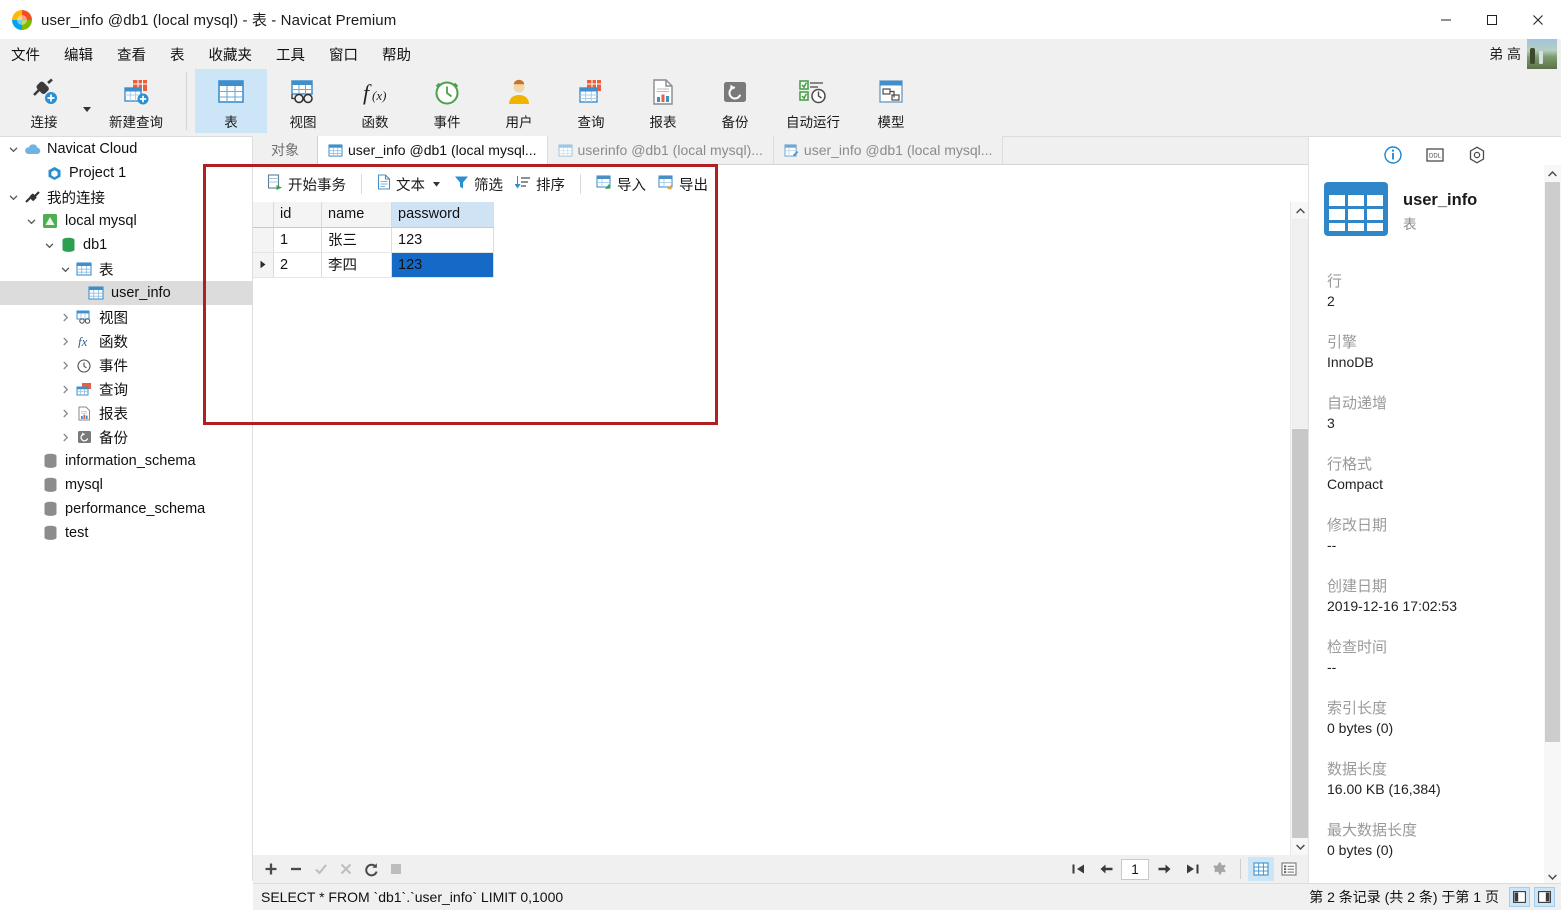 This screenshot has height=910, width=1561. Describe the element at coordinates (126, 221) in the screenshot. I see `tree-item-local-mysql: local mysql` at that location.